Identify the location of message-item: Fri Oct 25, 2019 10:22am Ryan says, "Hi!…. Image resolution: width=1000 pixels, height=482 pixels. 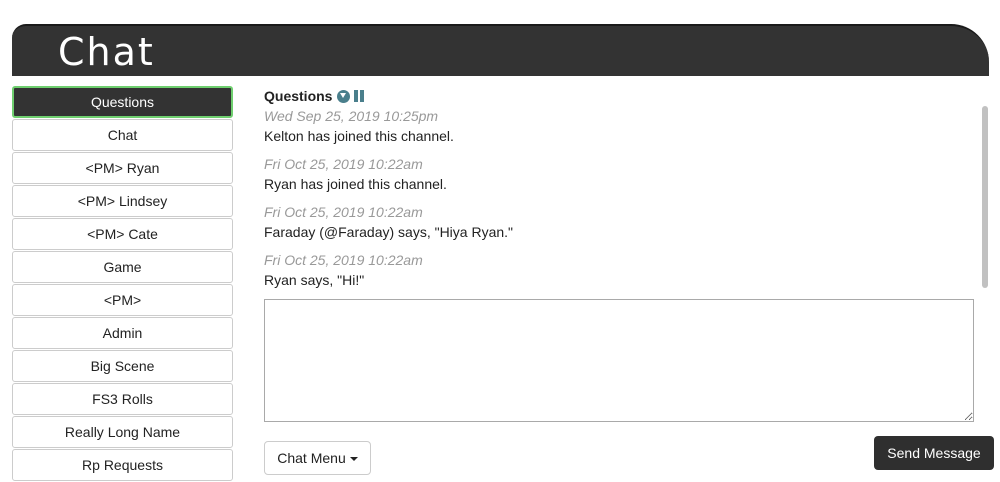
(625, 274).